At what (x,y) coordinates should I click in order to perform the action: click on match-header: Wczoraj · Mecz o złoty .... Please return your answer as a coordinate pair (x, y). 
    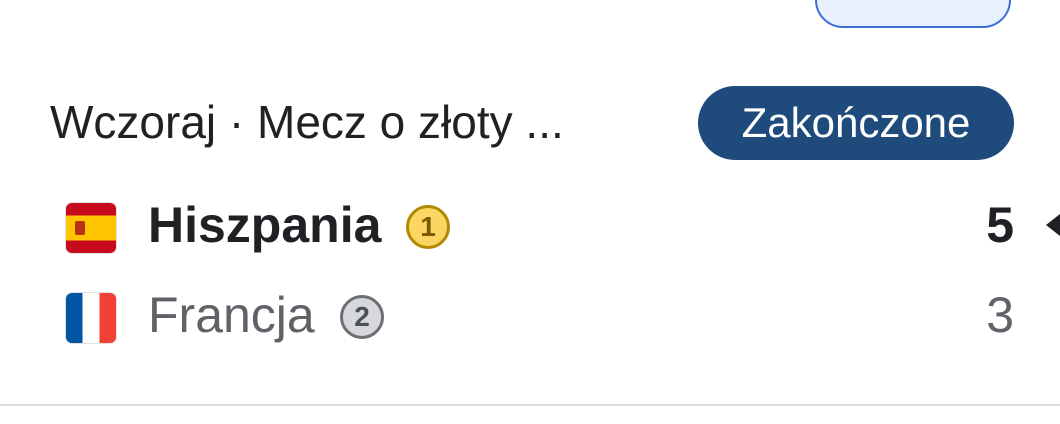
    Looking at the image, I should click on (307, 122).